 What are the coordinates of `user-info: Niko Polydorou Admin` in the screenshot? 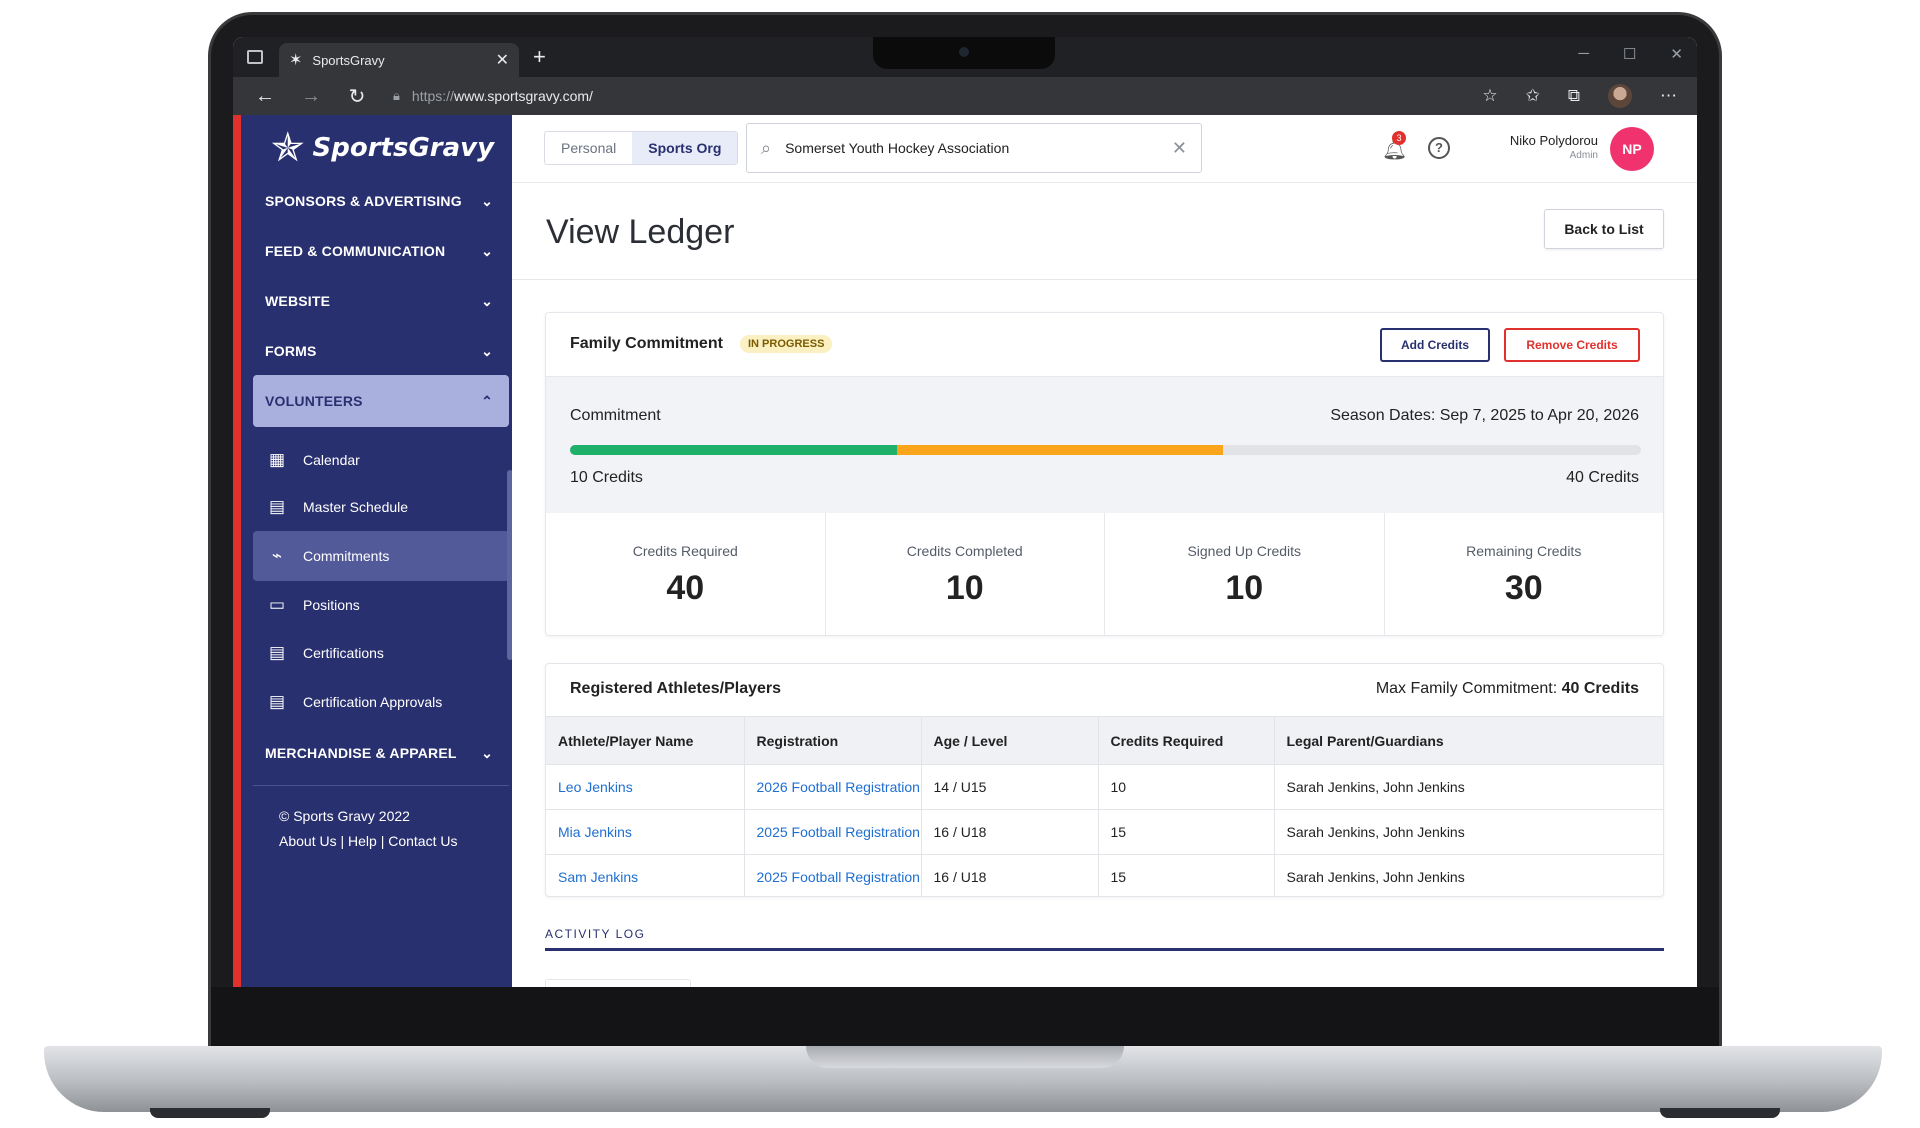 It's located at (1538, 147).